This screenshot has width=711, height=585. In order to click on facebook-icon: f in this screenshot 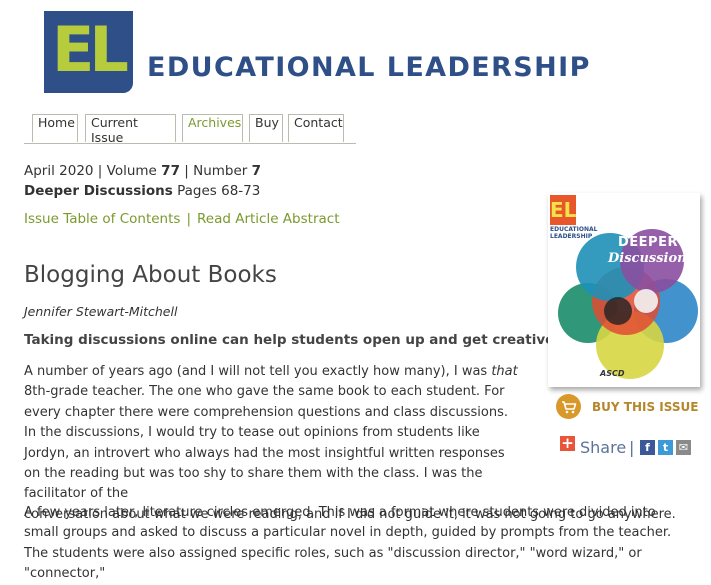, I will do `click(647, 447)`.